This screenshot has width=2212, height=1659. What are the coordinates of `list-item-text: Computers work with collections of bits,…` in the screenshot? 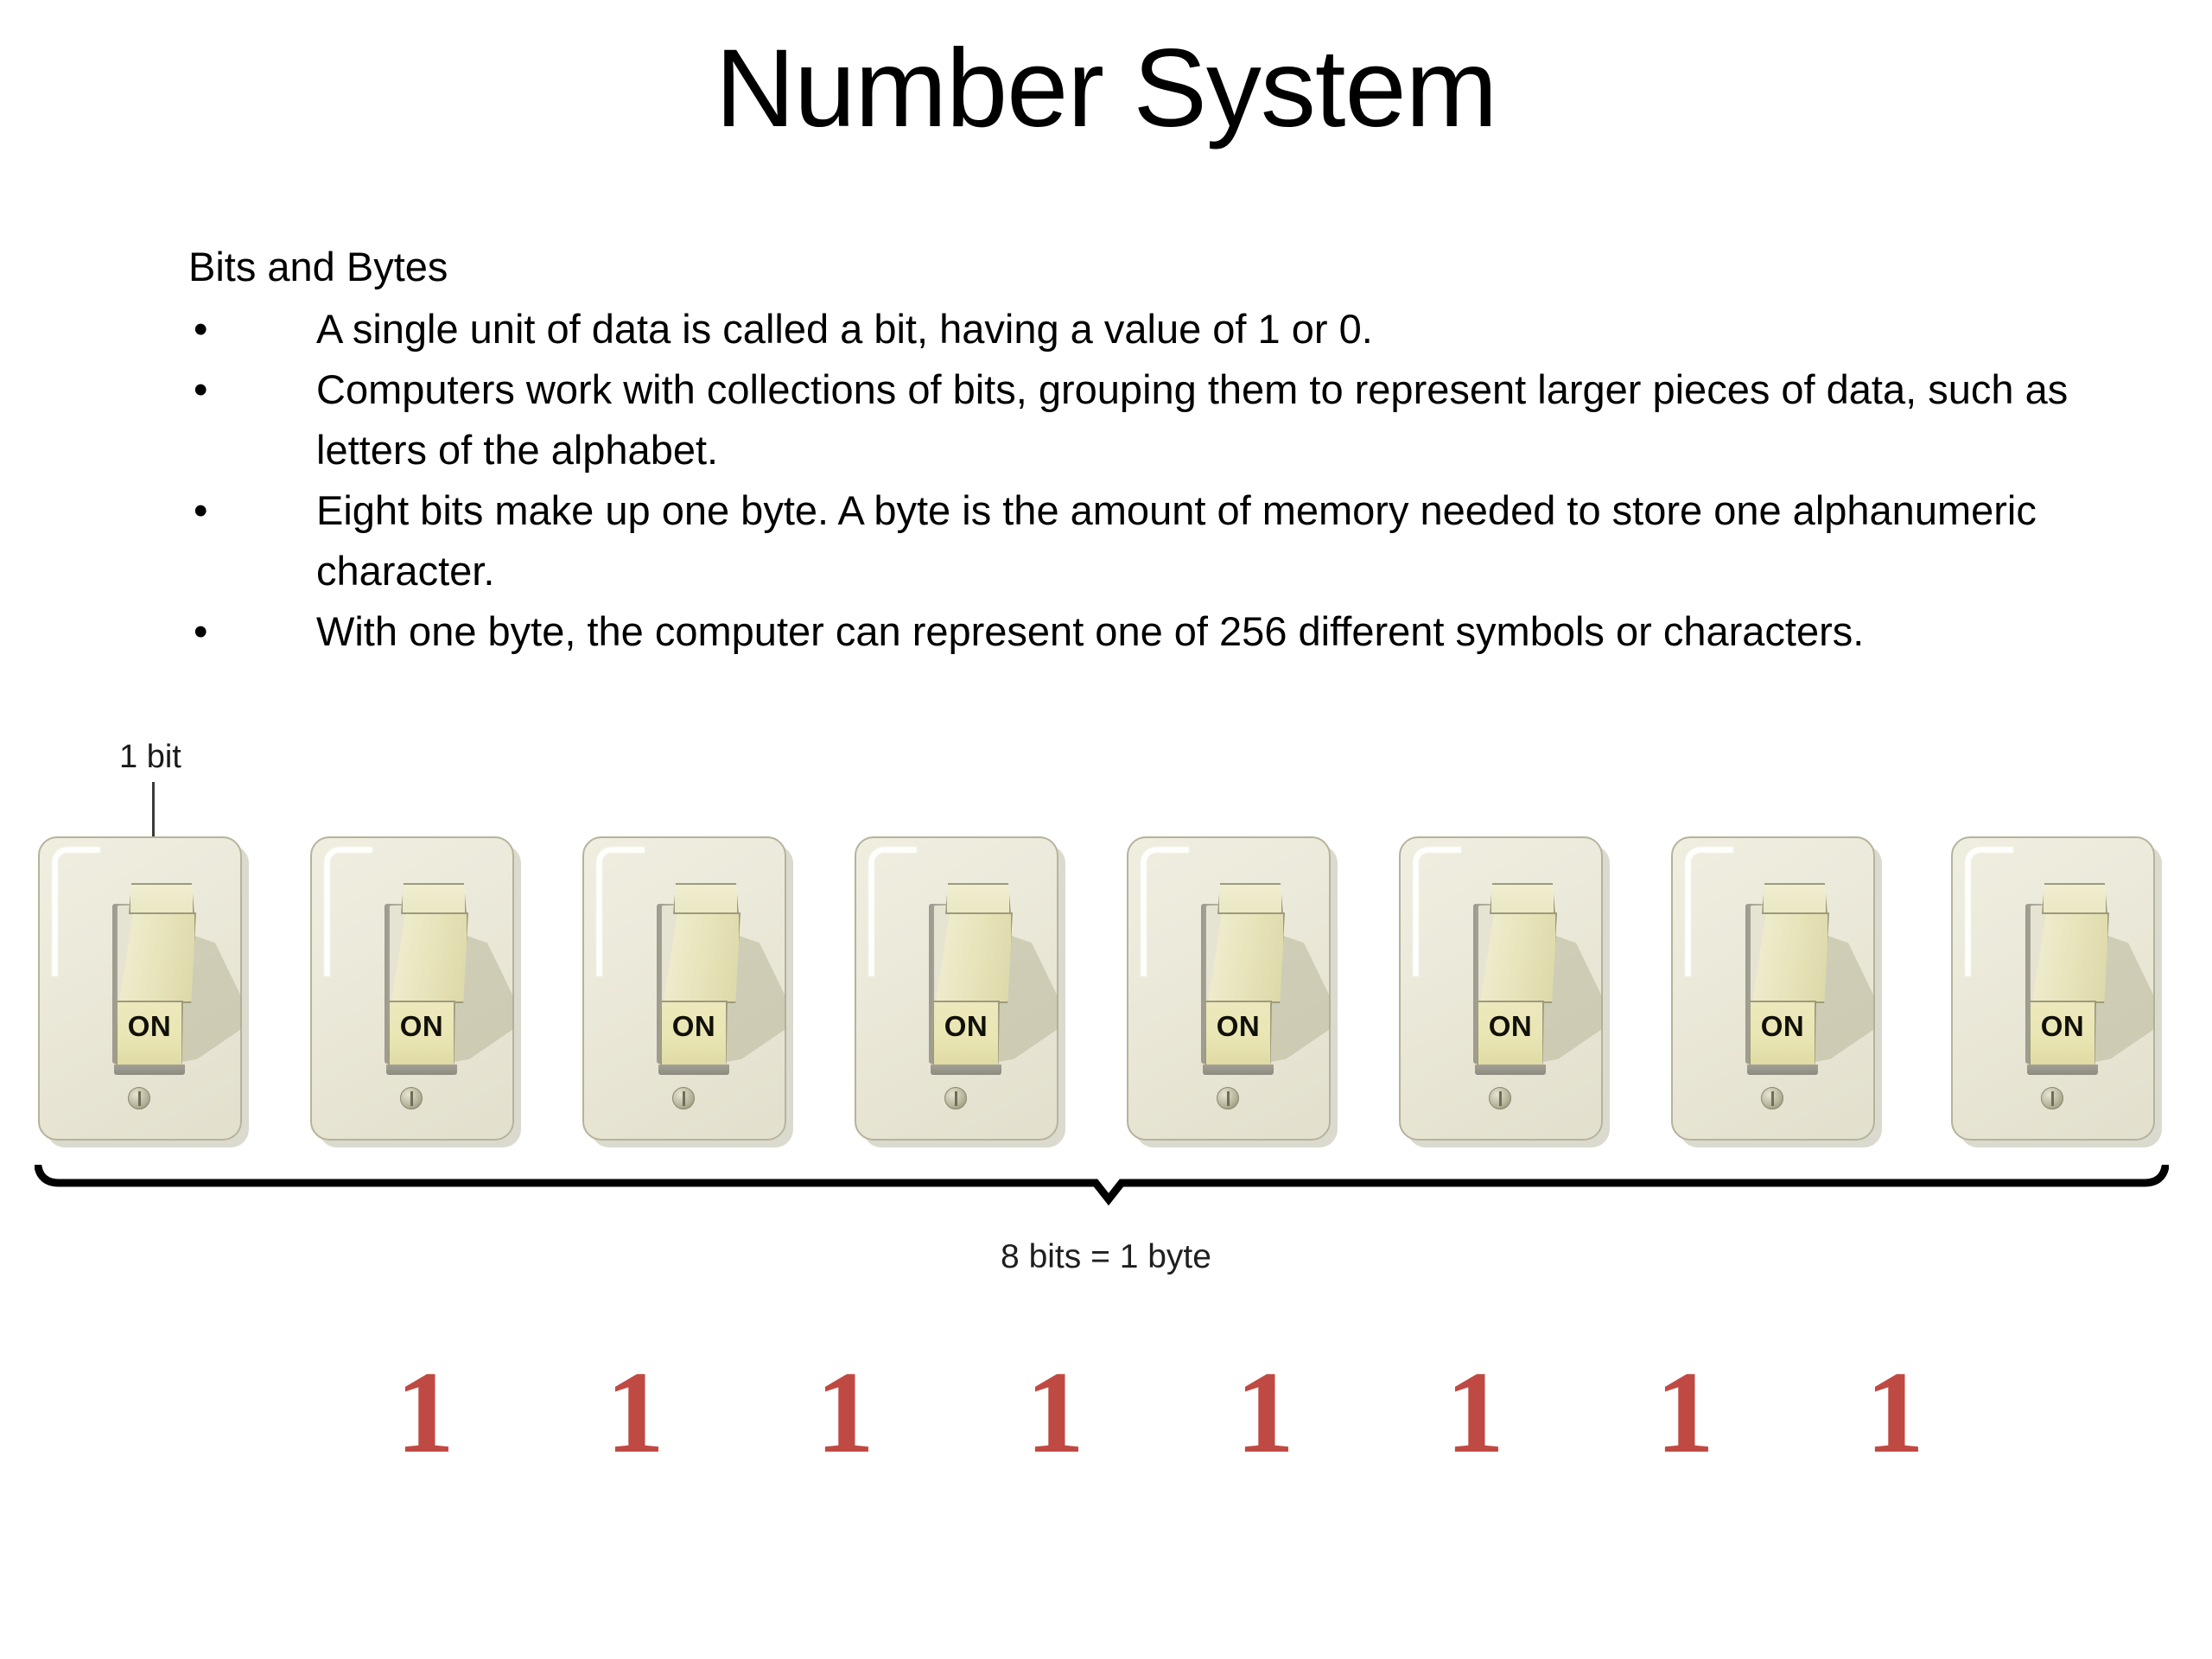 It's located at (1192, 419).